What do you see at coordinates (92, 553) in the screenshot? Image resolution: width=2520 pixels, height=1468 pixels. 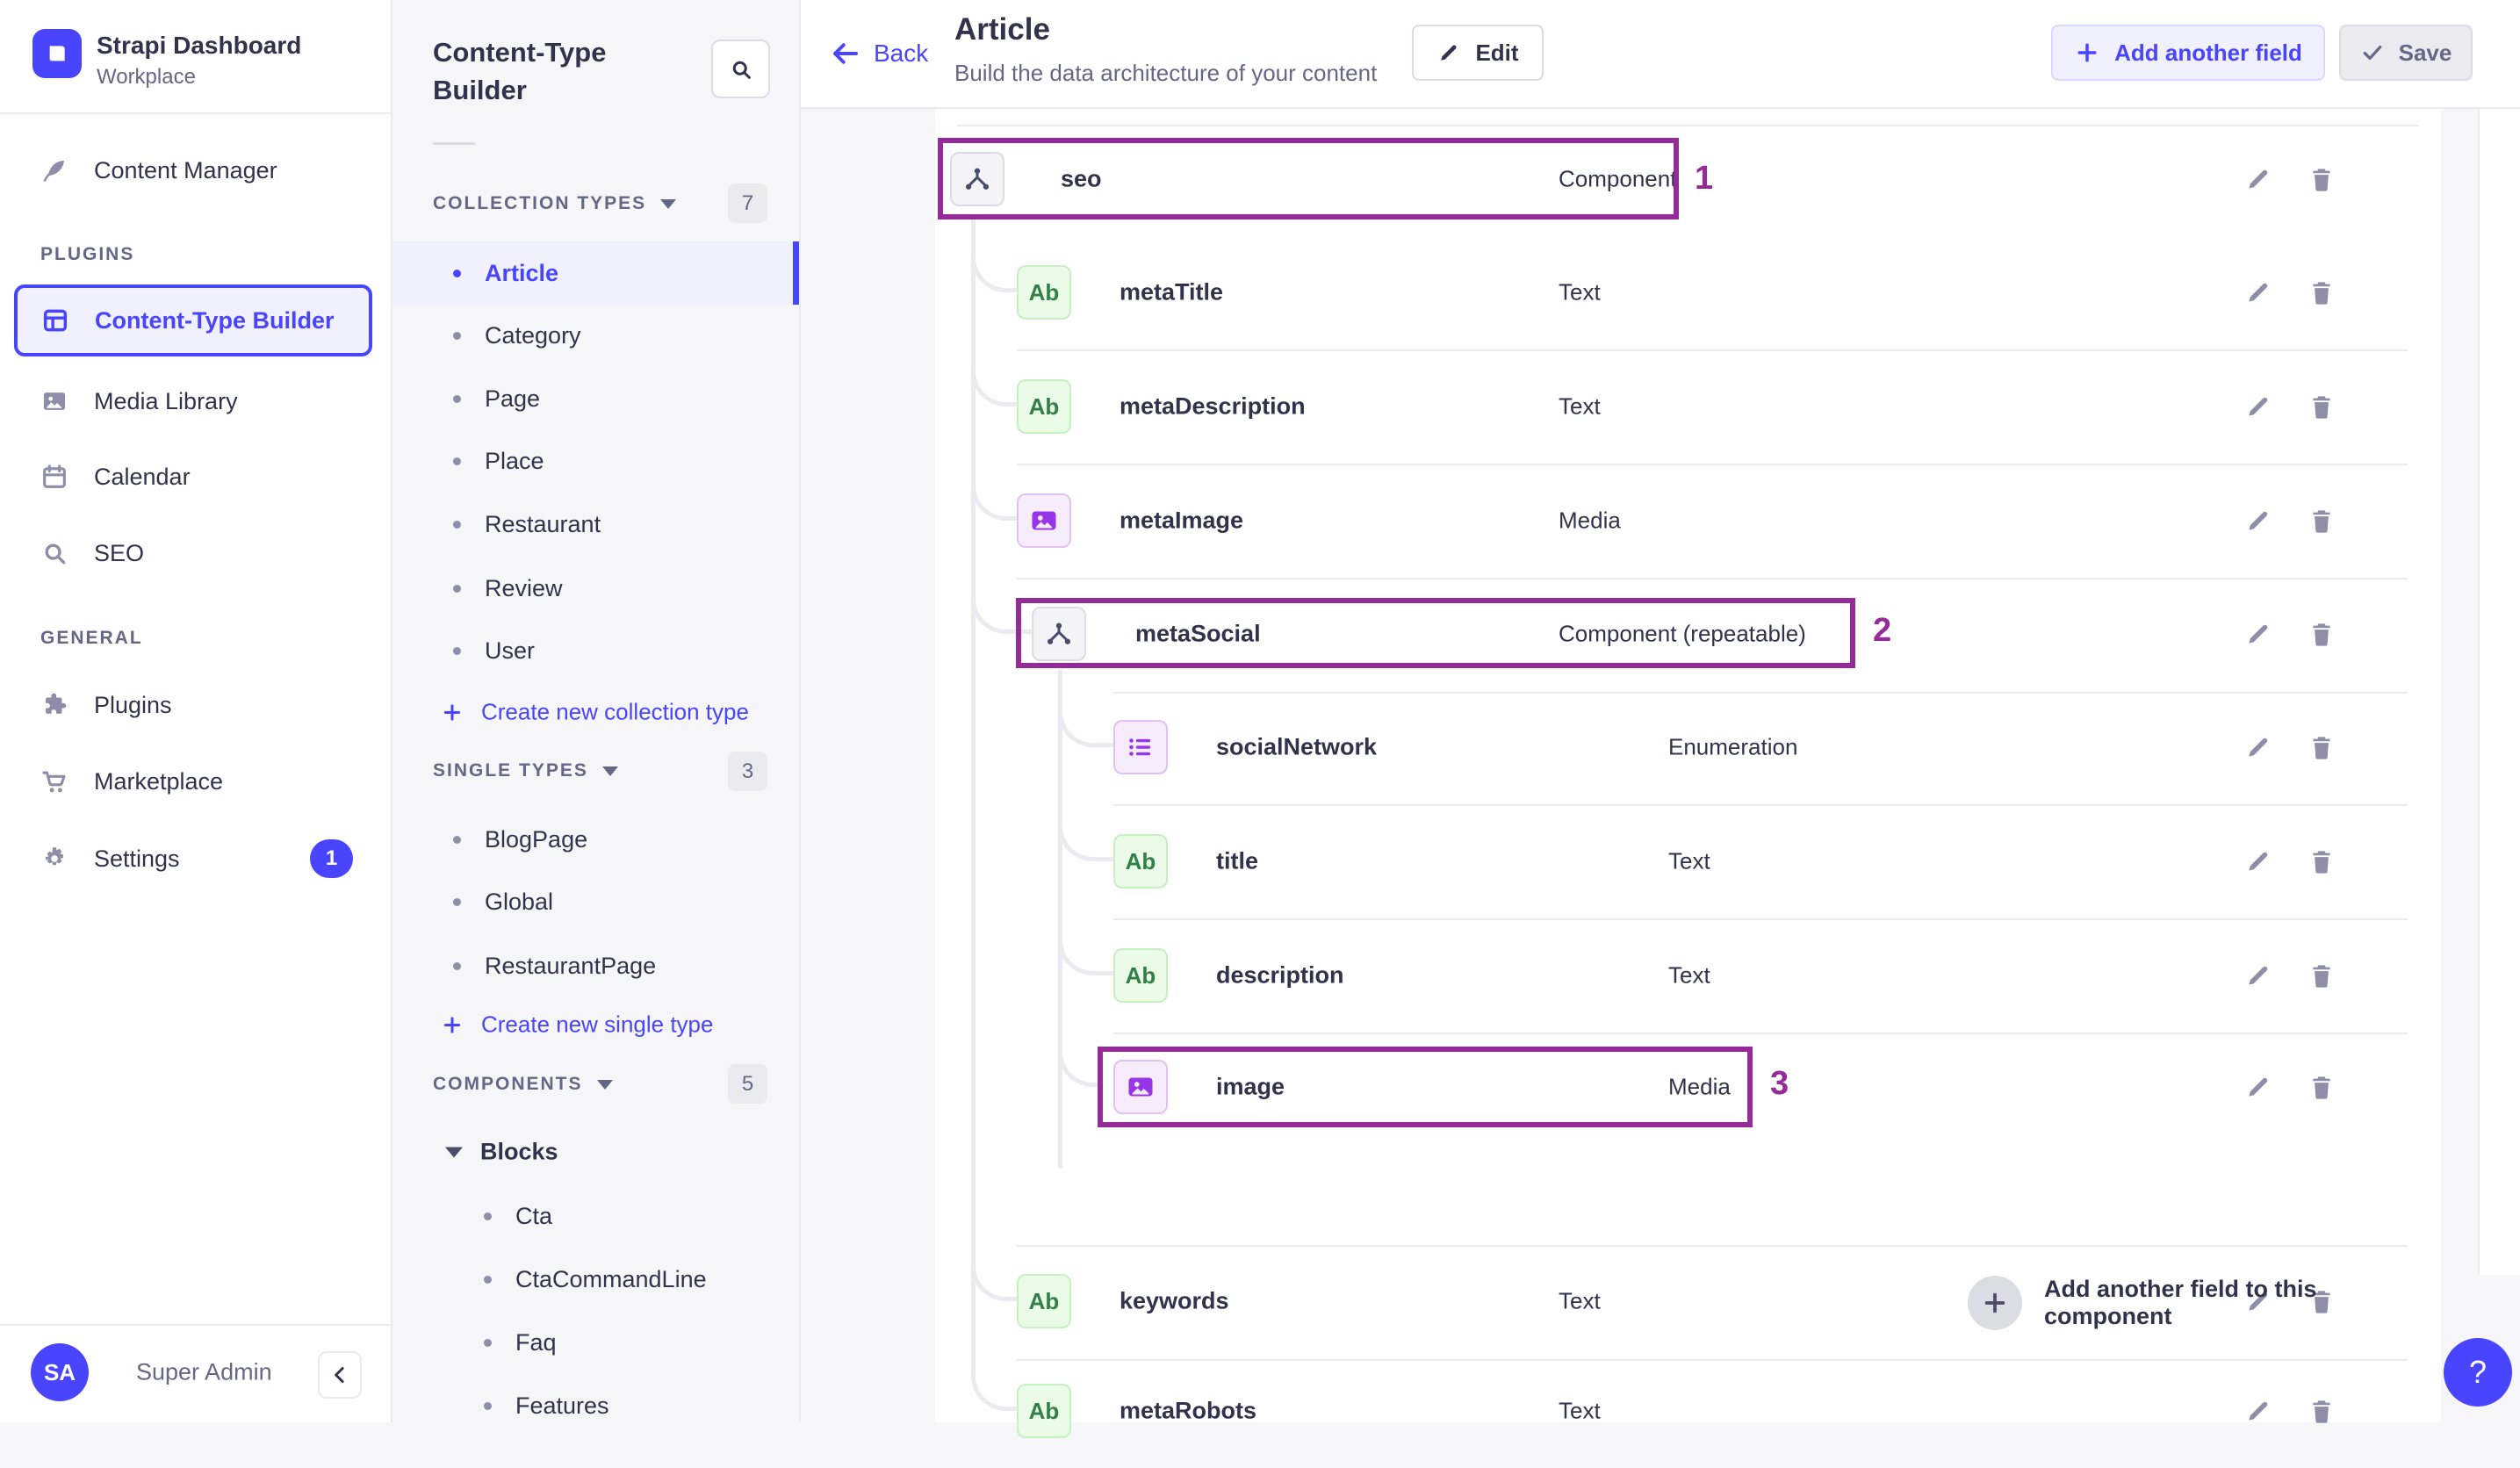 I see `sidebar-item-seo: SEO` at bounding box center [92, 553].